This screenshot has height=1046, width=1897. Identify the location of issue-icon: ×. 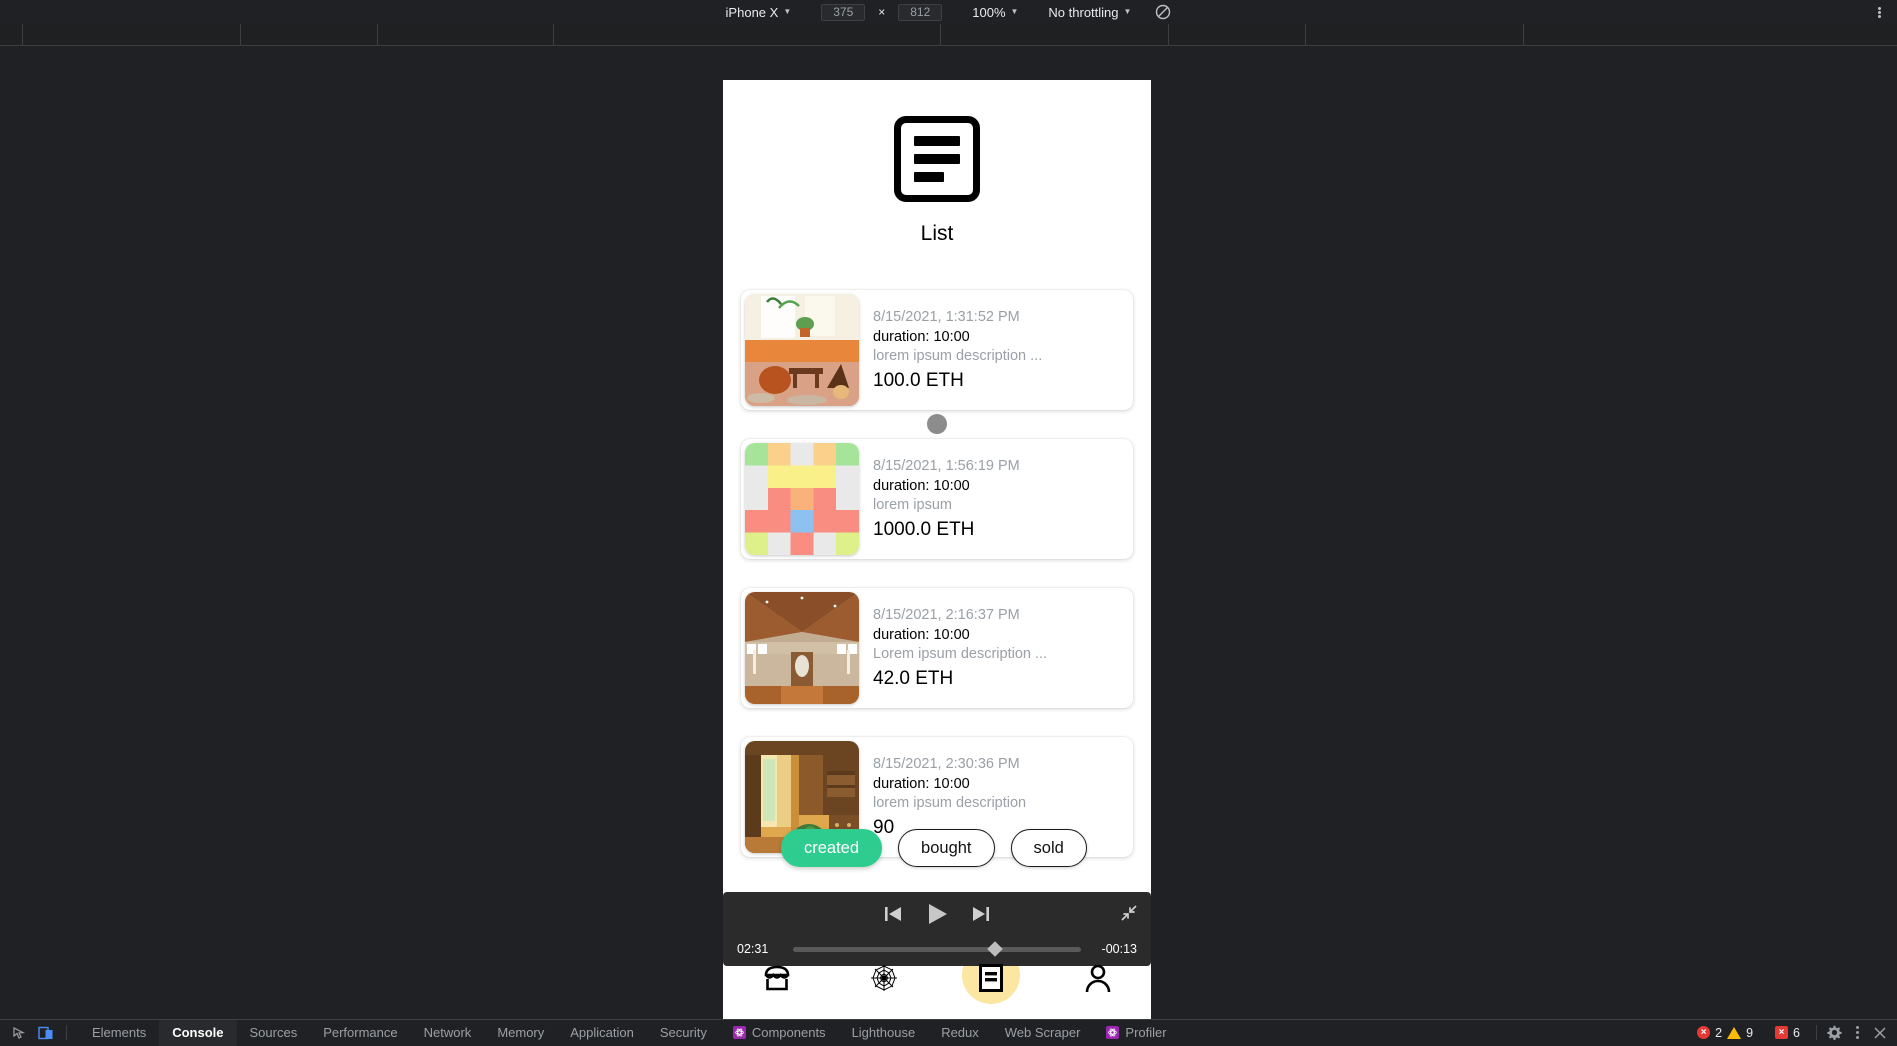
(1781, 1032).